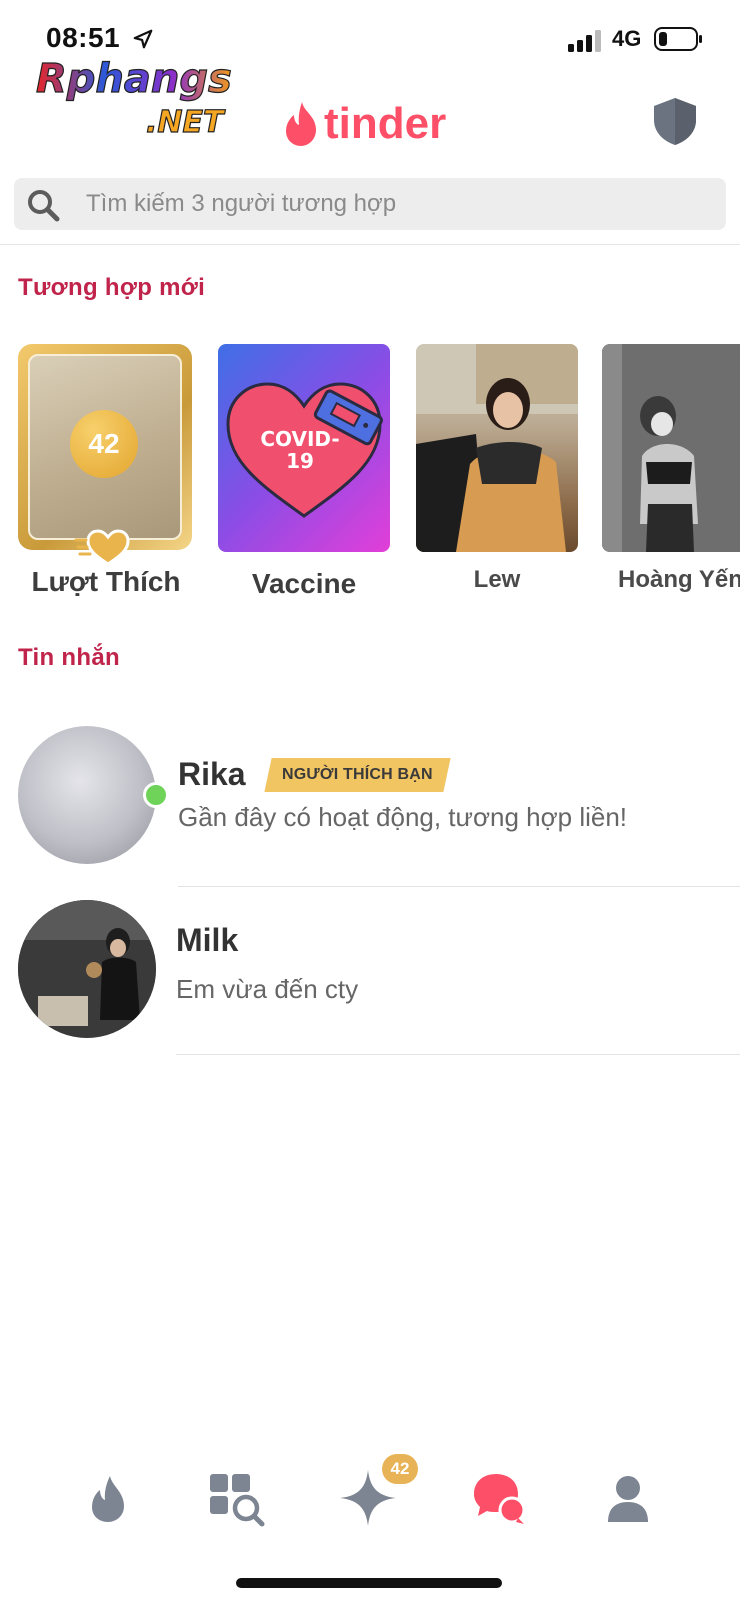 This screenshot has height=1600, width=740. Describe the element at coordinates (112, 287) in the screenshot. I see `new-matches-title: Tương hợp mới` at that location.